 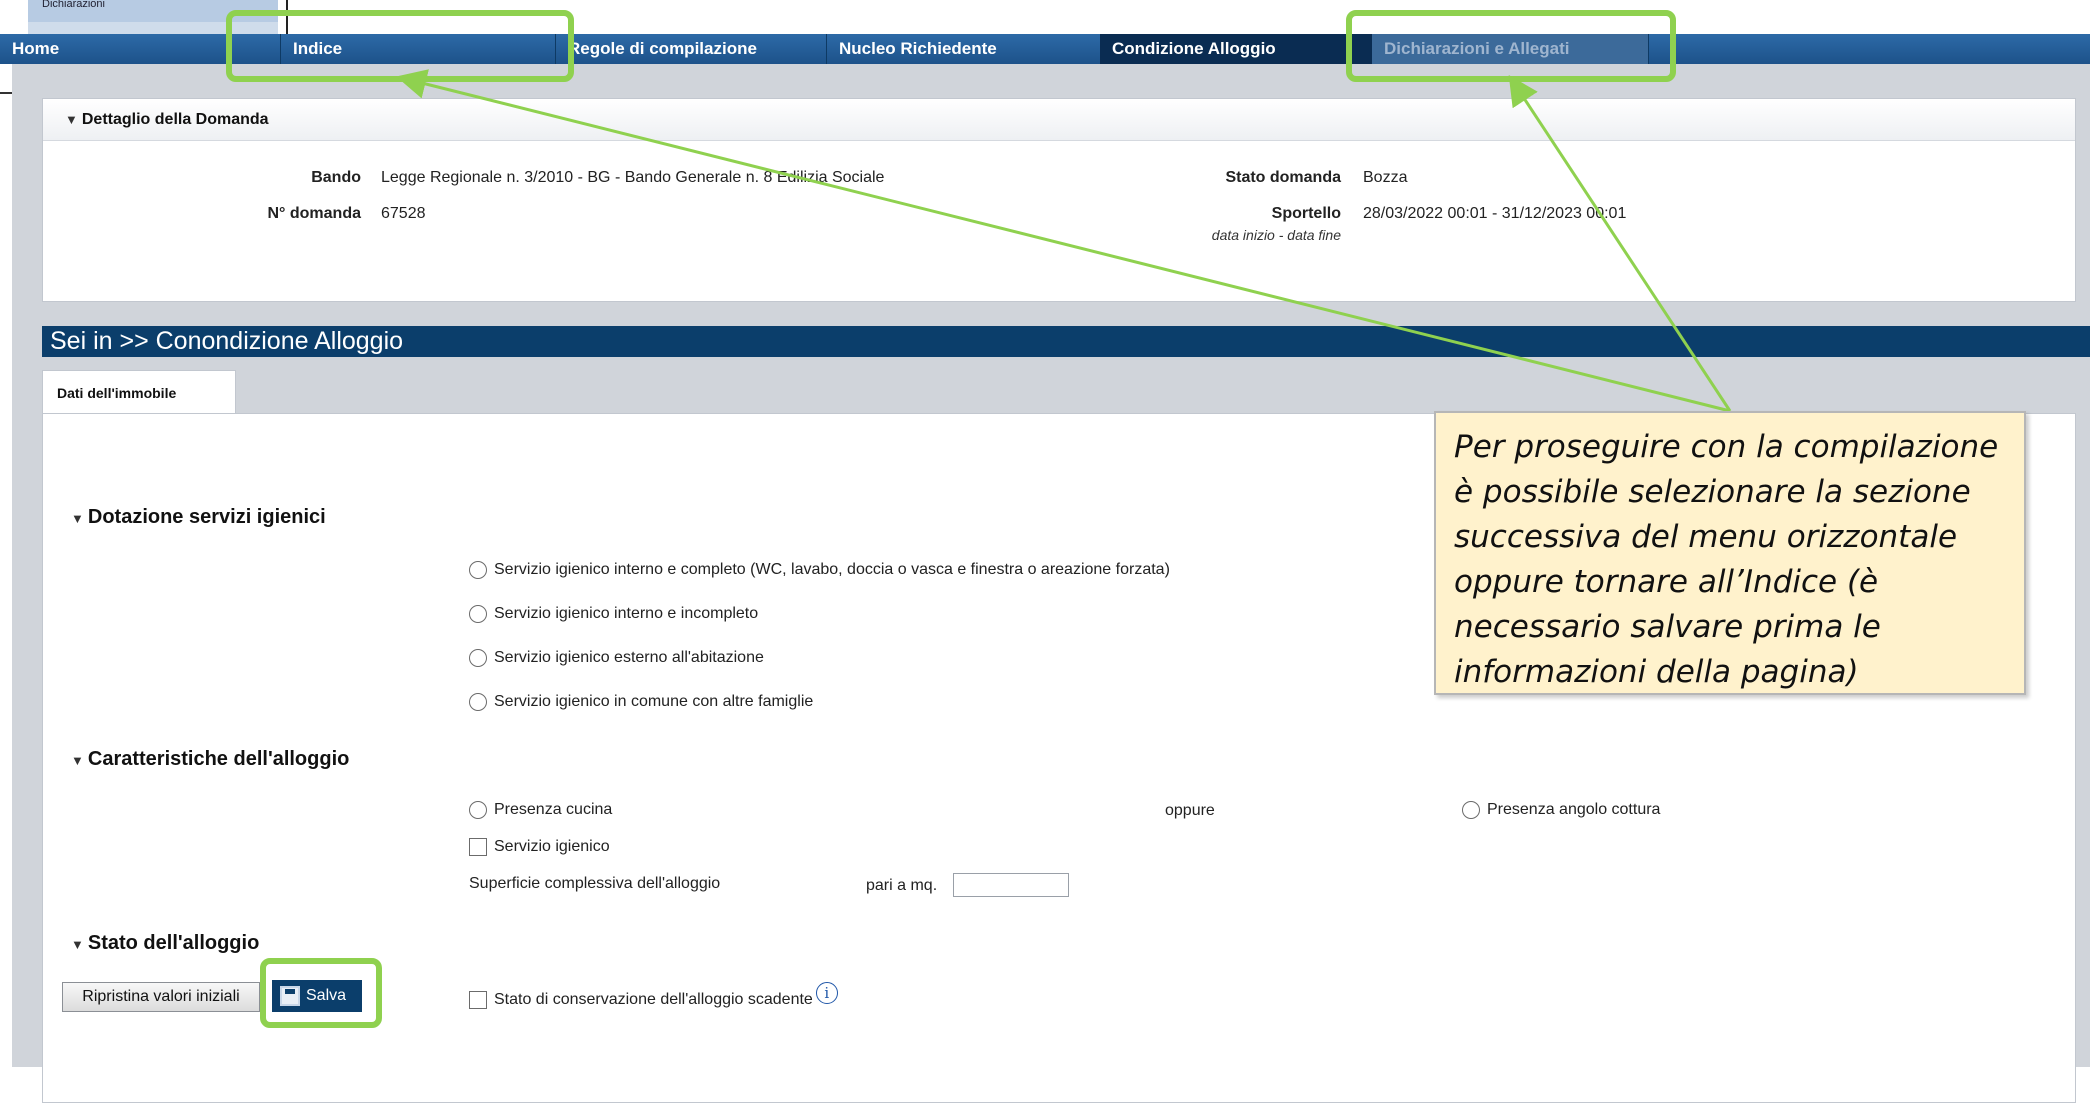 I want to click on nav-condizione: Condizione Alloggio, so click(x=1236, y=49).